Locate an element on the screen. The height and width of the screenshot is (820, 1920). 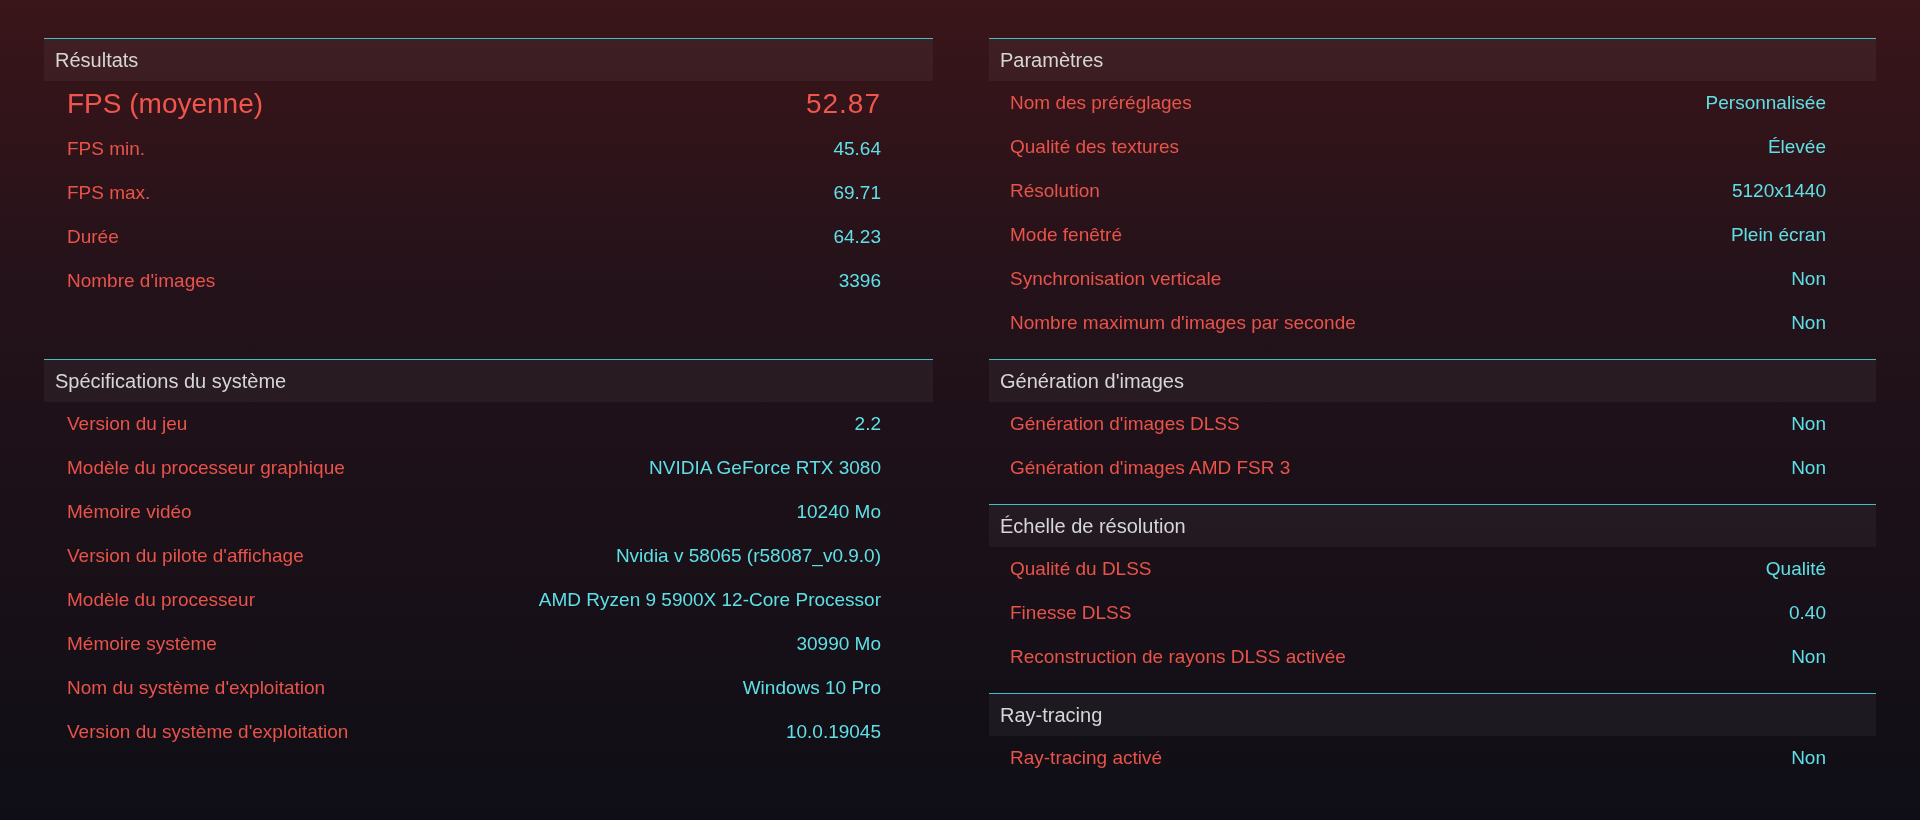
setting-label: Génération d'images AMD FSR 3 is located at coordinates (1150, 468).